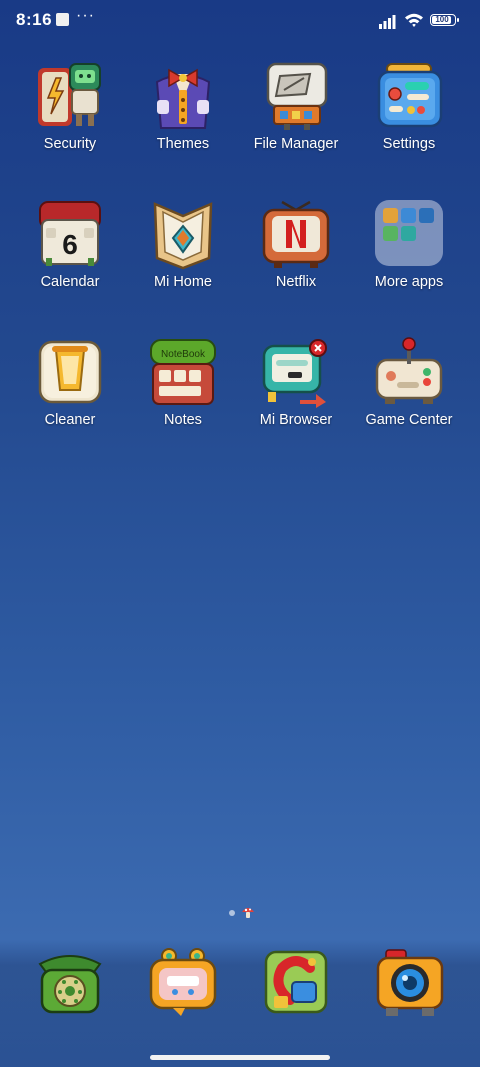  I want to click on camera-icon, so click(410, 982).